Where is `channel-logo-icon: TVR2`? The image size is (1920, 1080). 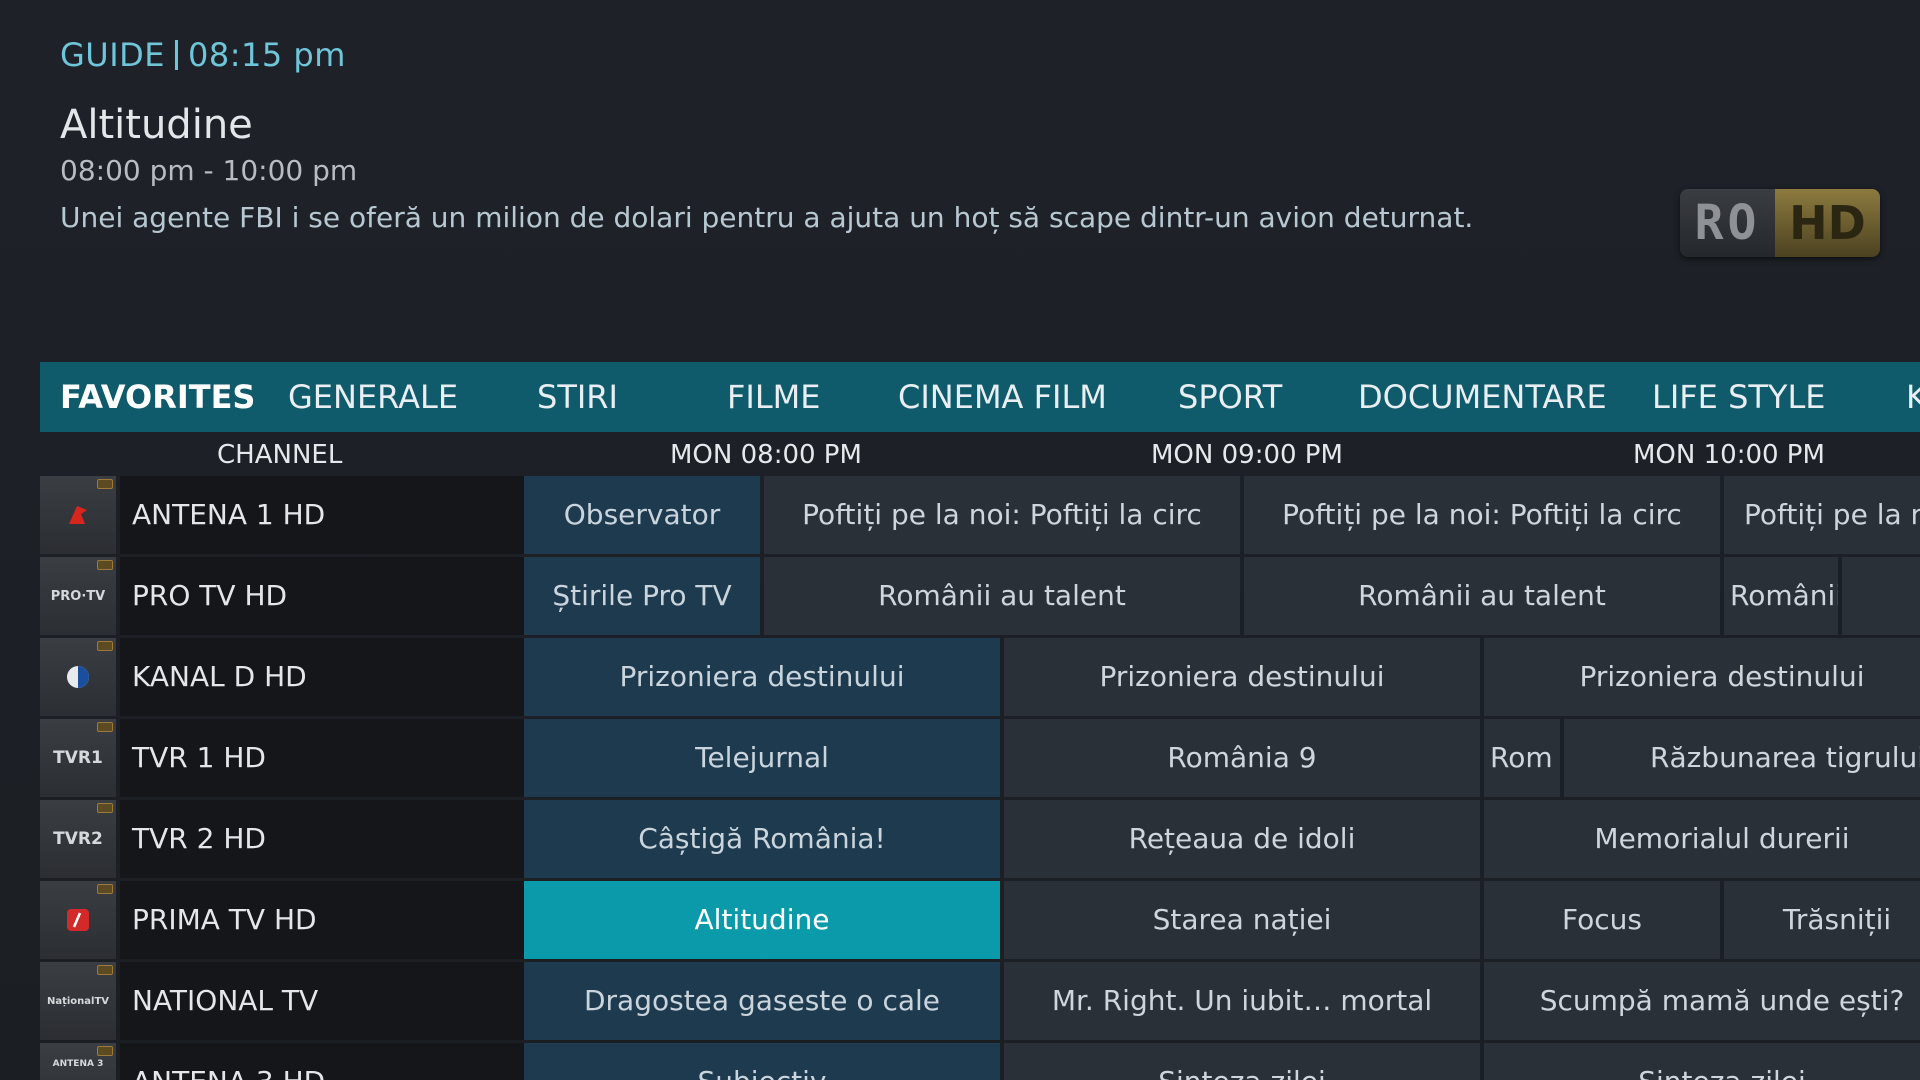 channel-logo-icon: TVR2 is located at coordinates (78, 839).